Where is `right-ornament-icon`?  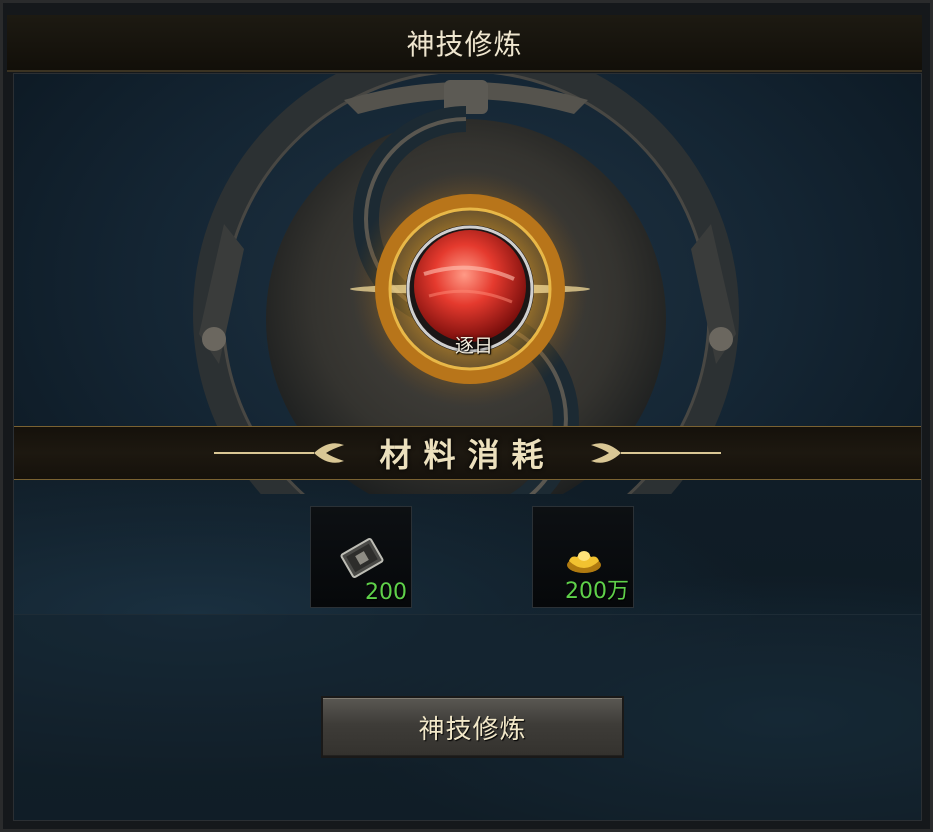
right-ornament-icon is located at coordinates (656, 453).